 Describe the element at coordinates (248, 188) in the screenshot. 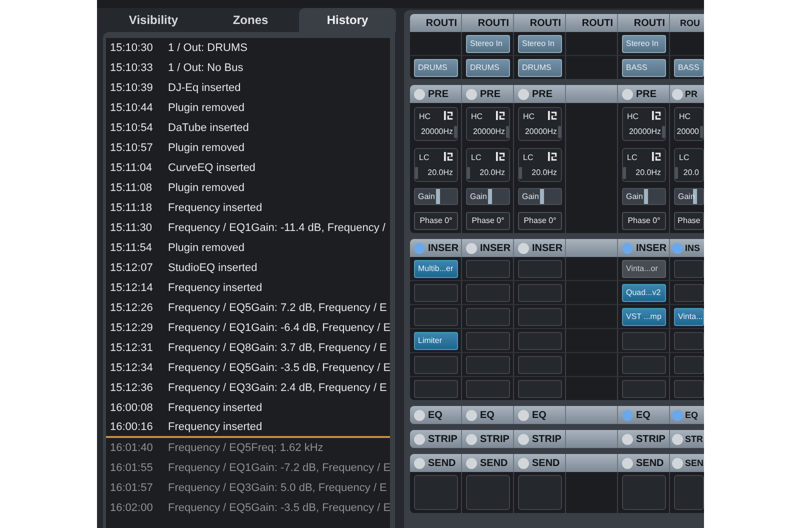

I see `history-item: 15:11:08 Plugin removed` at that location.